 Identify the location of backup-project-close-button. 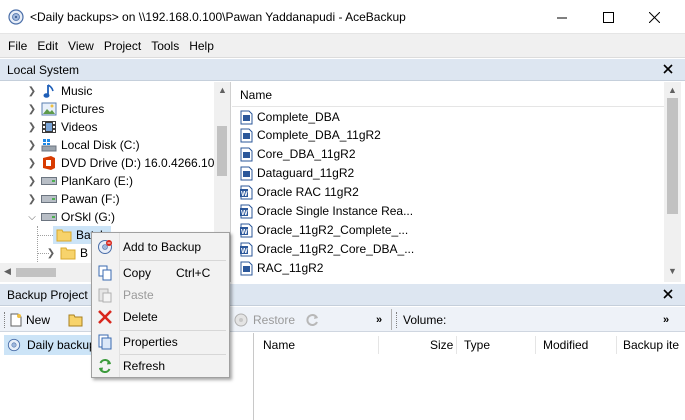
(668, 294).